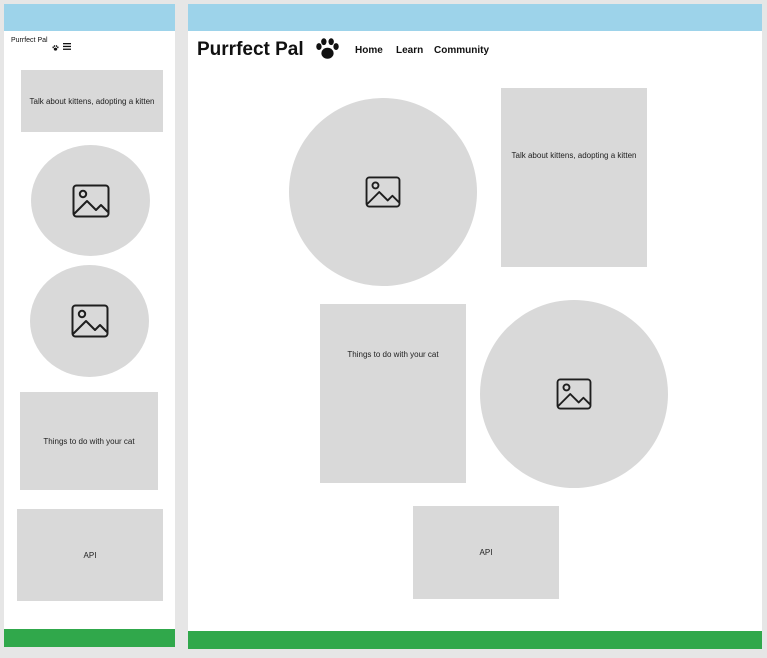 Image resolution: width=767 pixels, height=658 pixels. I want to click on desktop-card-api-text: API, so click(486, 552).